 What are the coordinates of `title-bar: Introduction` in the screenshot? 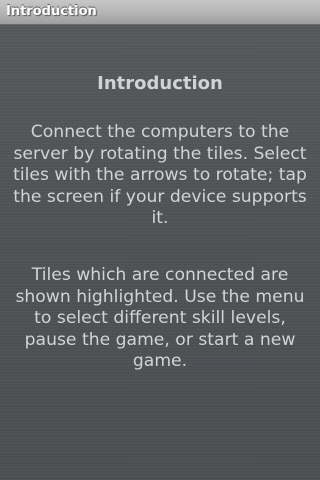 It's located at (160, 12).